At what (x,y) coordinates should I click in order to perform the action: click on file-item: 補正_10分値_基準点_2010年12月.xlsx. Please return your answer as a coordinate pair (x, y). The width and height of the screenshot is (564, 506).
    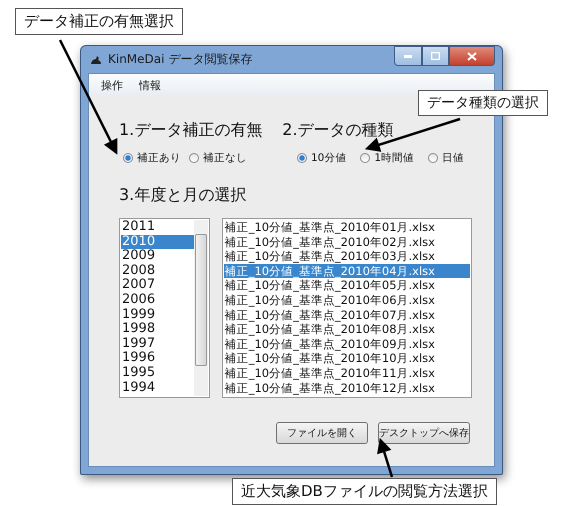
    Looking at the image, I should click on (347, 388).